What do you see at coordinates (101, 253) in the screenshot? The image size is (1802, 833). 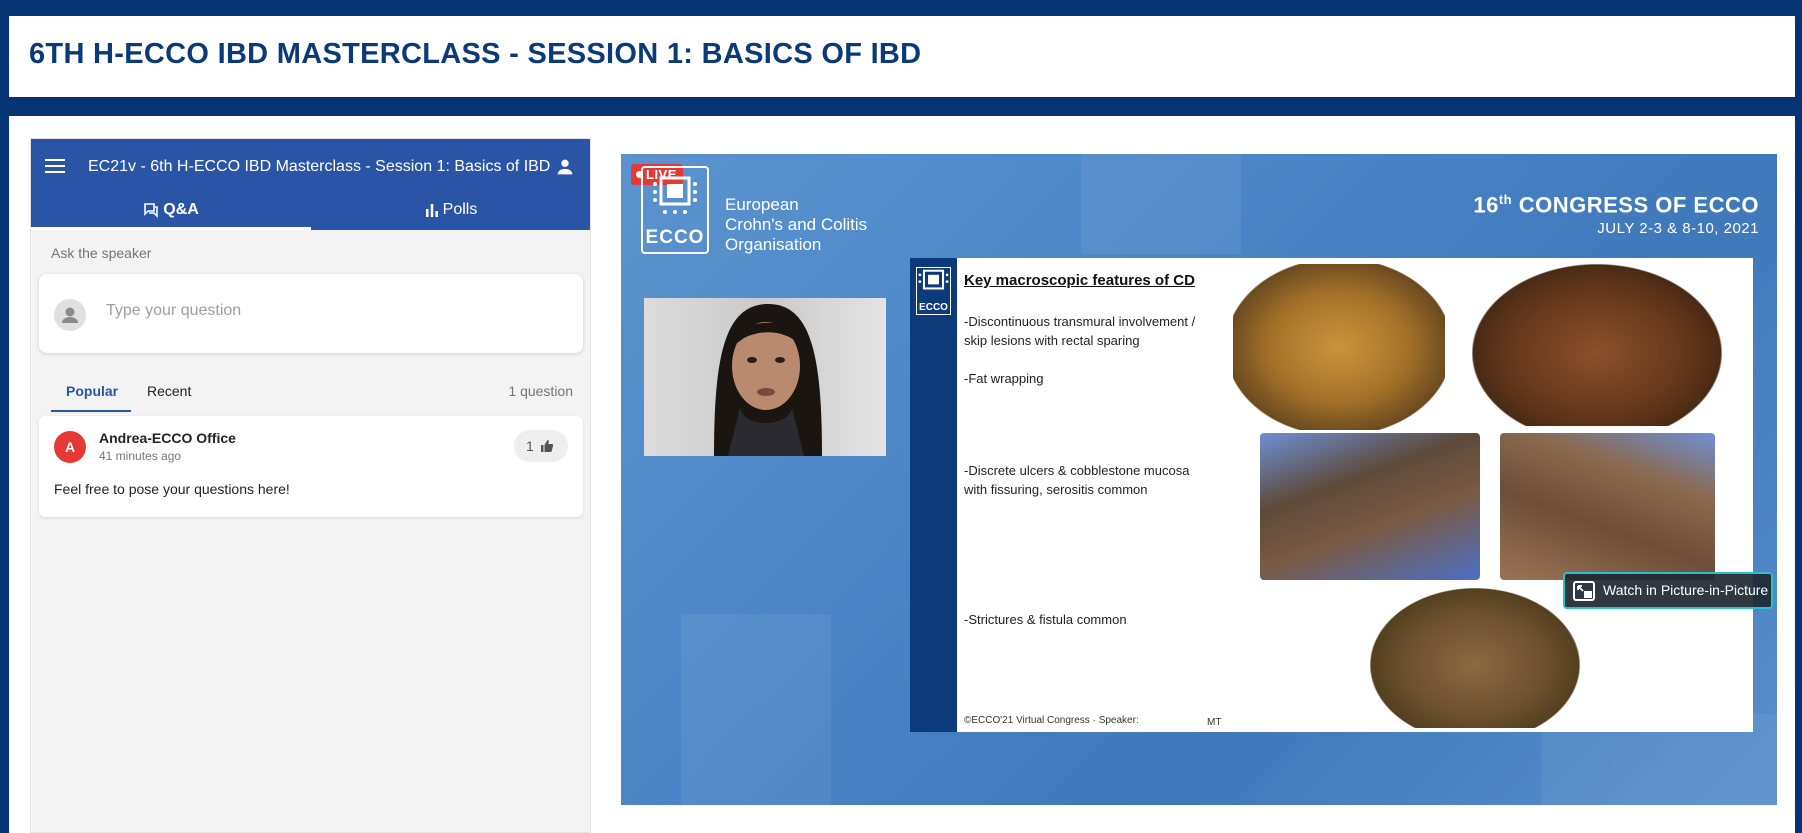 I see `ask-label: Ask the speaker` at bounding box center [101, 253].